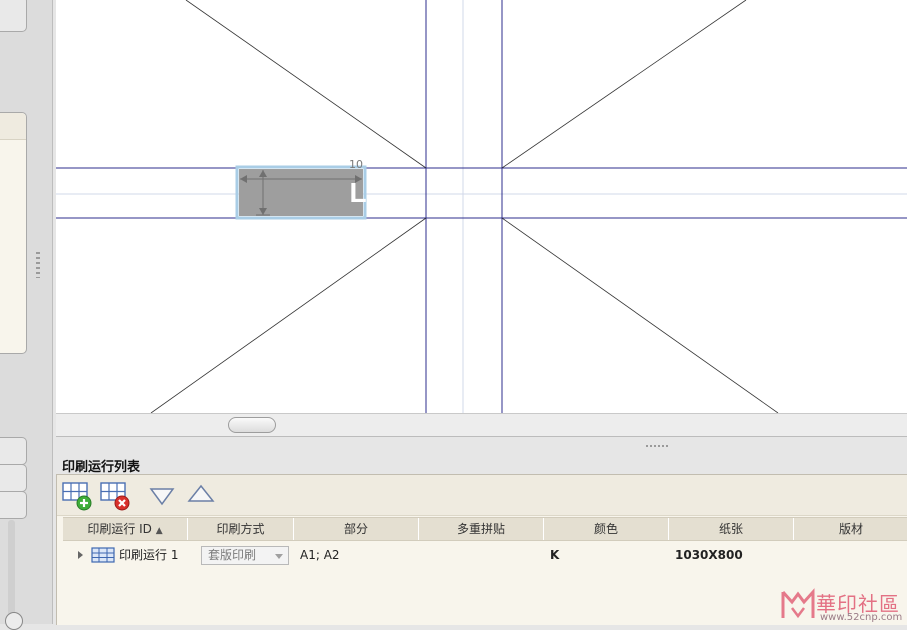  Describe the element at coordinates (103, 555) in the screenshot. I see `print-run-grid-icon` at that location.